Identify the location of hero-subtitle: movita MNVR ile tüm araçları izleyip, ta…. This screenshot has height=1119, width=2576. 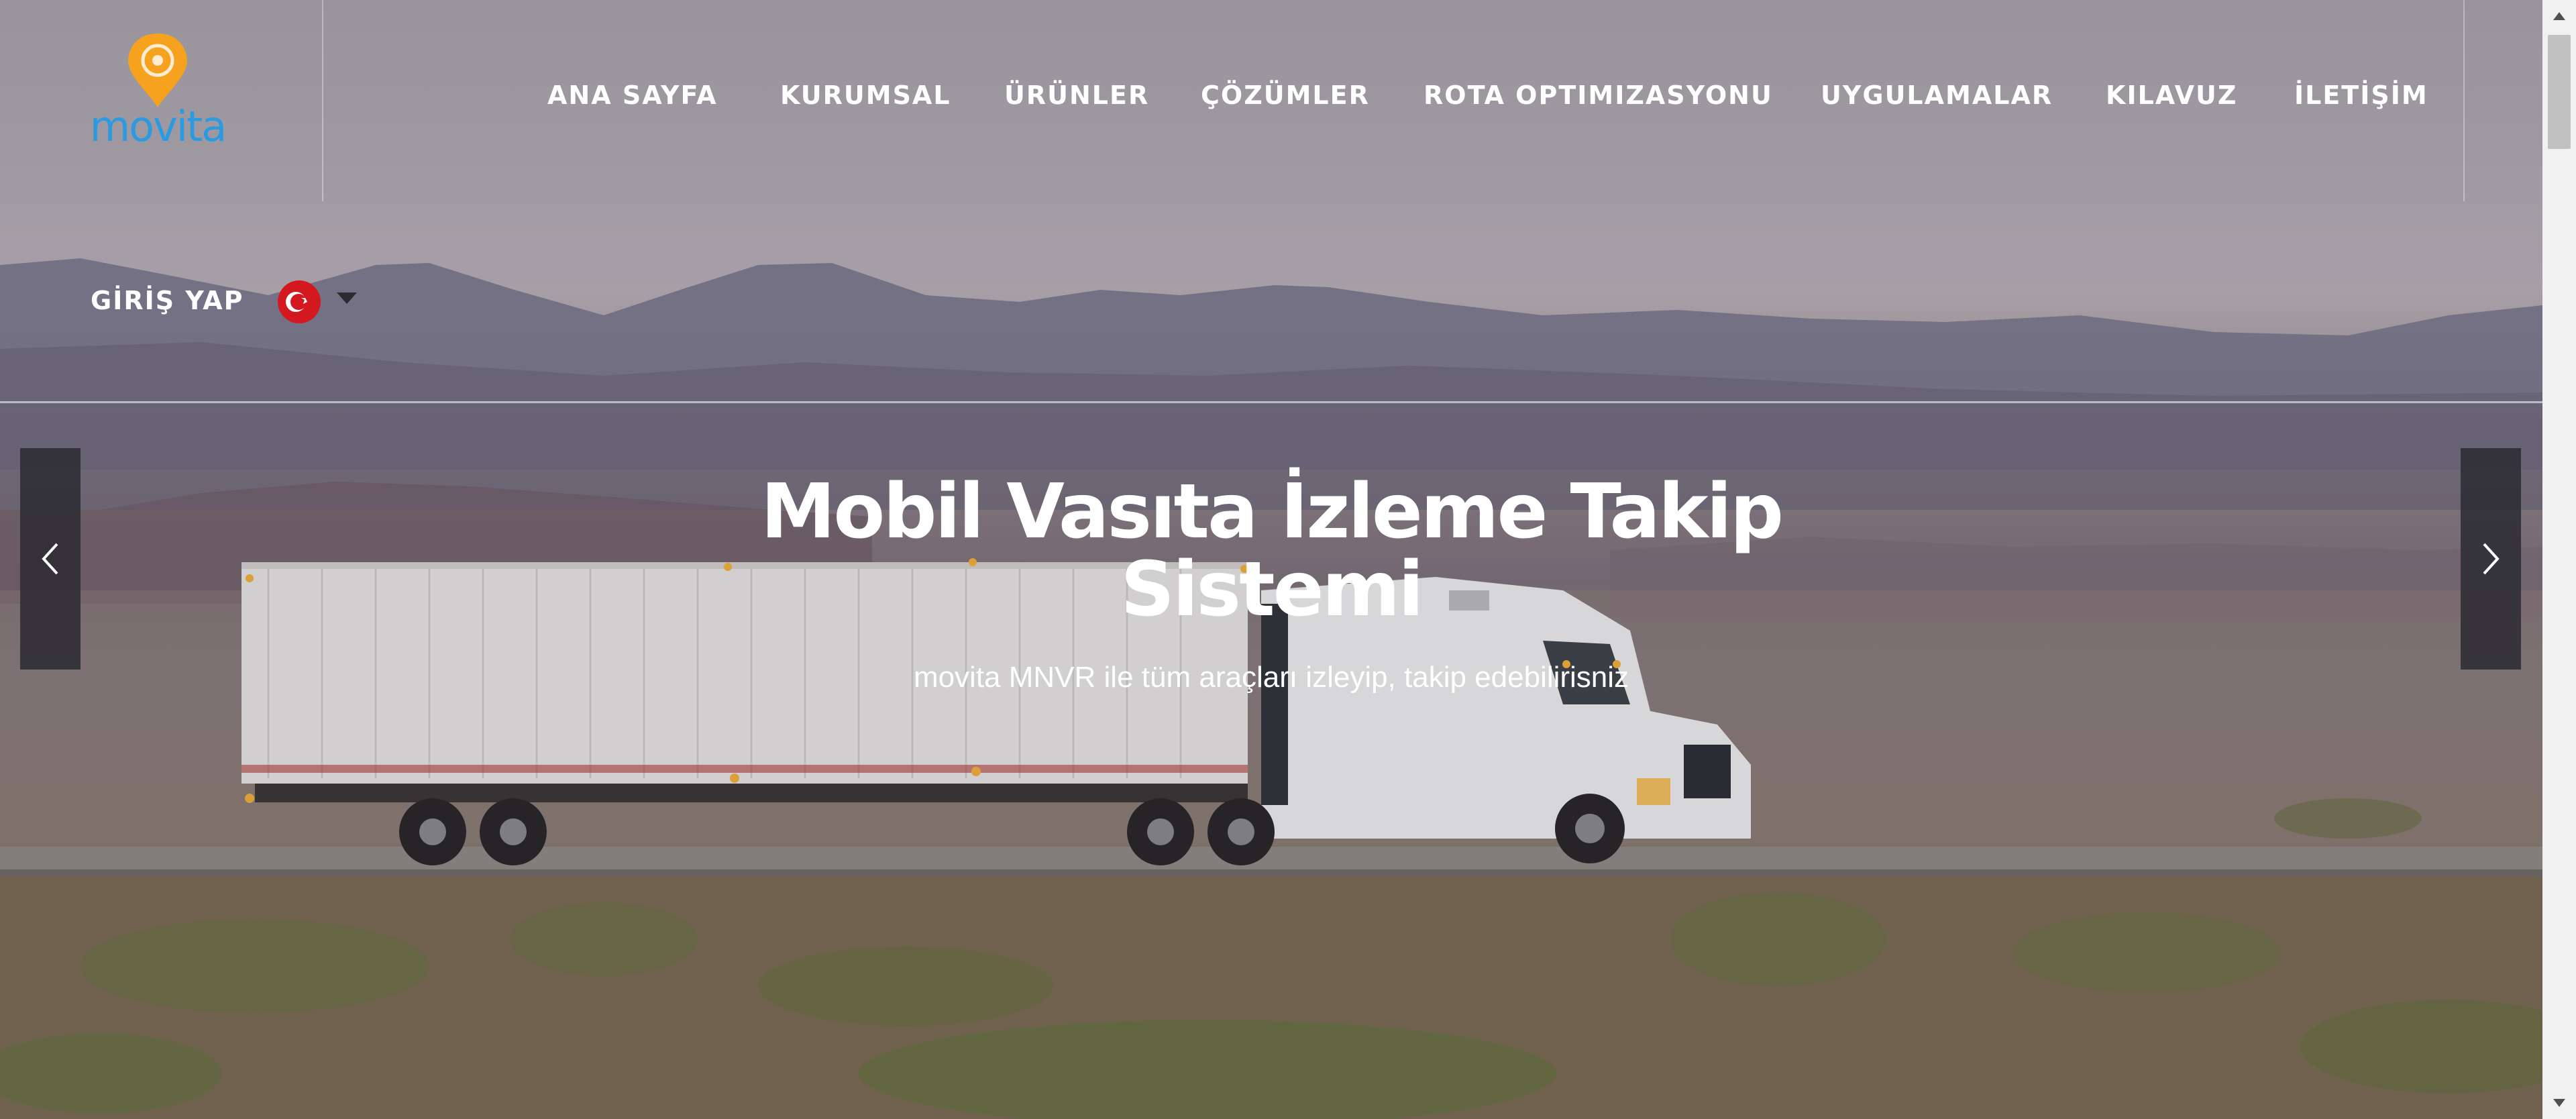
(1271, 678).